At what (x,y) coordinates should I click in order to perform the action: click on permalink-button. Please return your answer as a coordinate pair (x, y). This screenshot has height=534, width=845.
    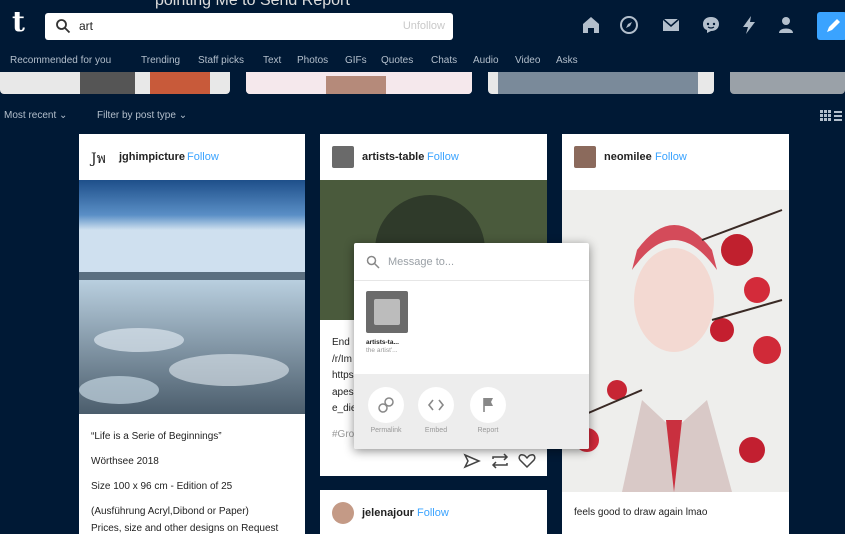
    Looking at the image, I should click on (386, 405).